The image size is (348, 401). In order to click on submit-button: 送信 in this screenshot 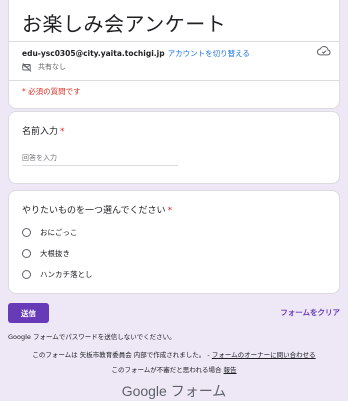, I will do `click(28, 313)`.